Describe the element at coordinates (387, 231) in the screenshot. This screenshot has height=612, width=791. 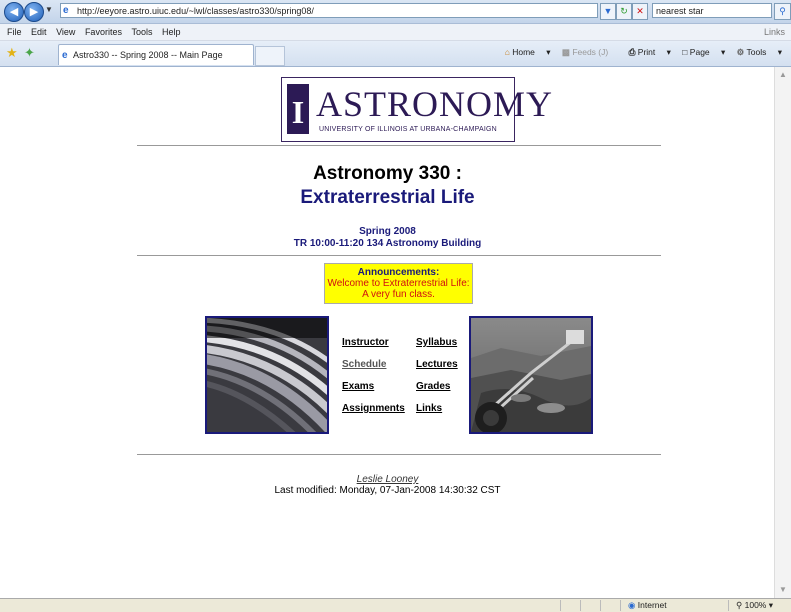
I see `semester: Spring 2008` at that location.